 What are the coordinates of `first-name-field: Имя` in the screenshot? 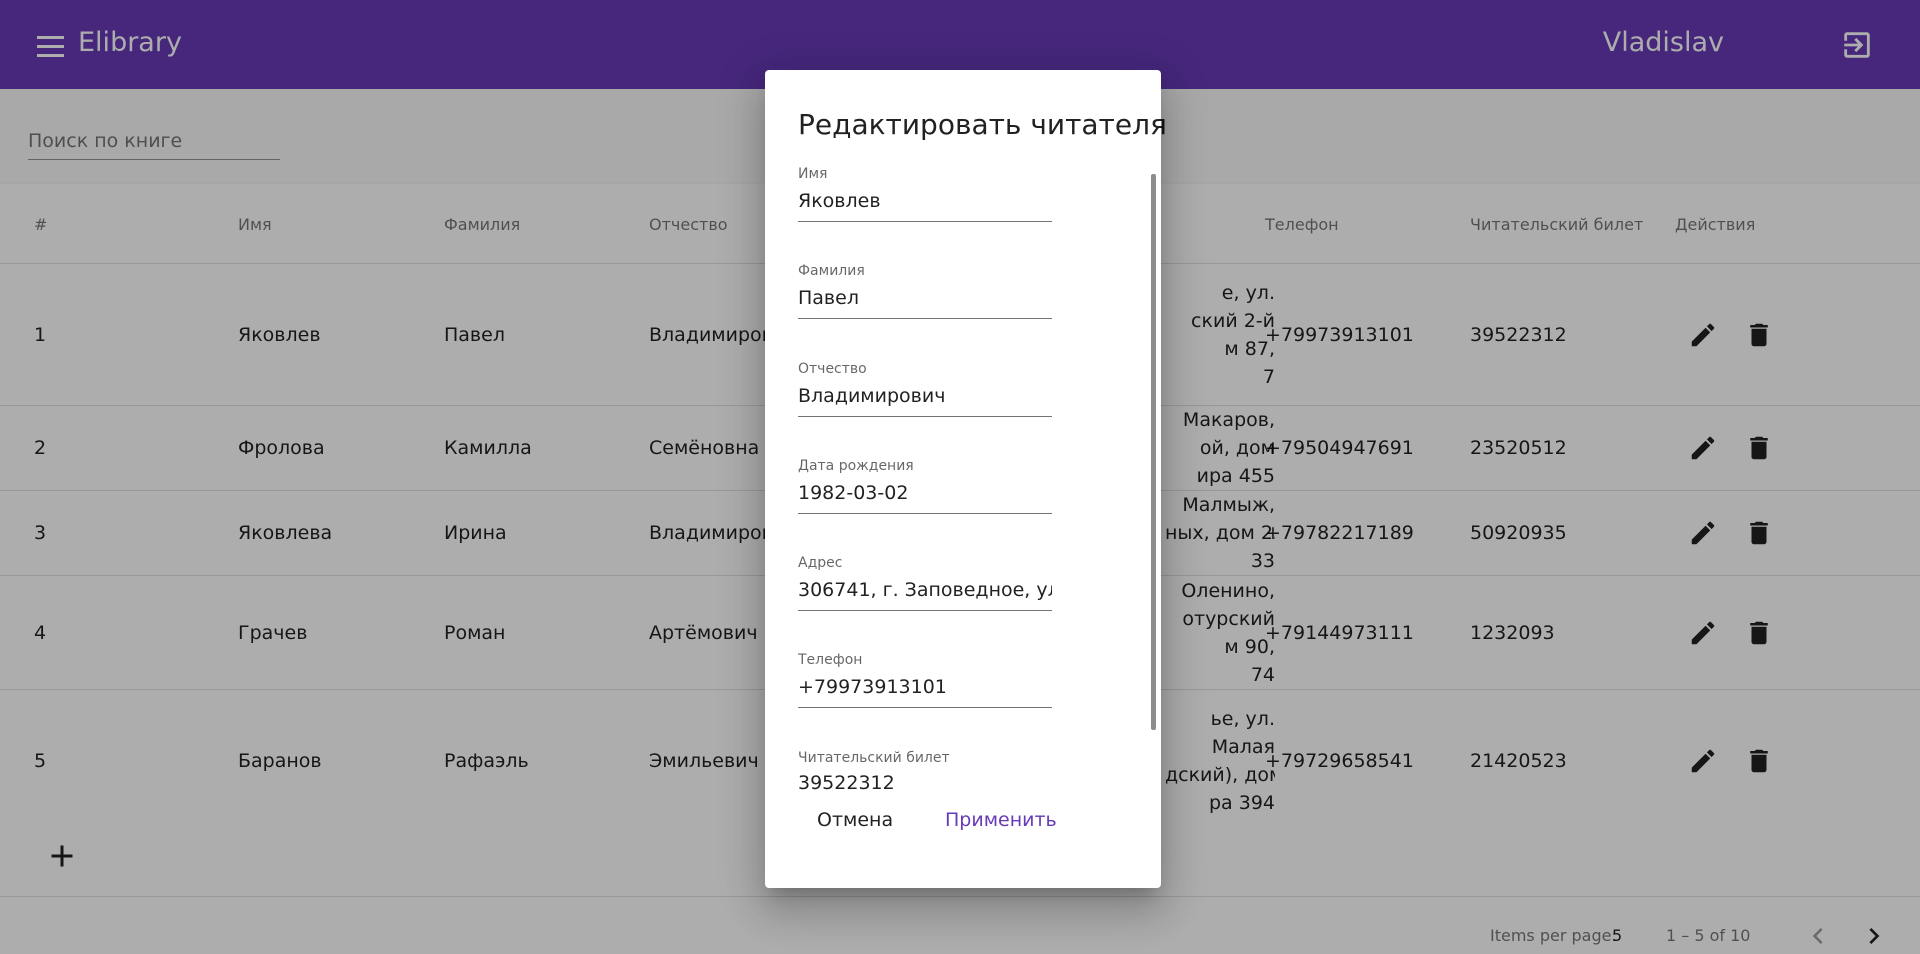 It's located at (925, 194).